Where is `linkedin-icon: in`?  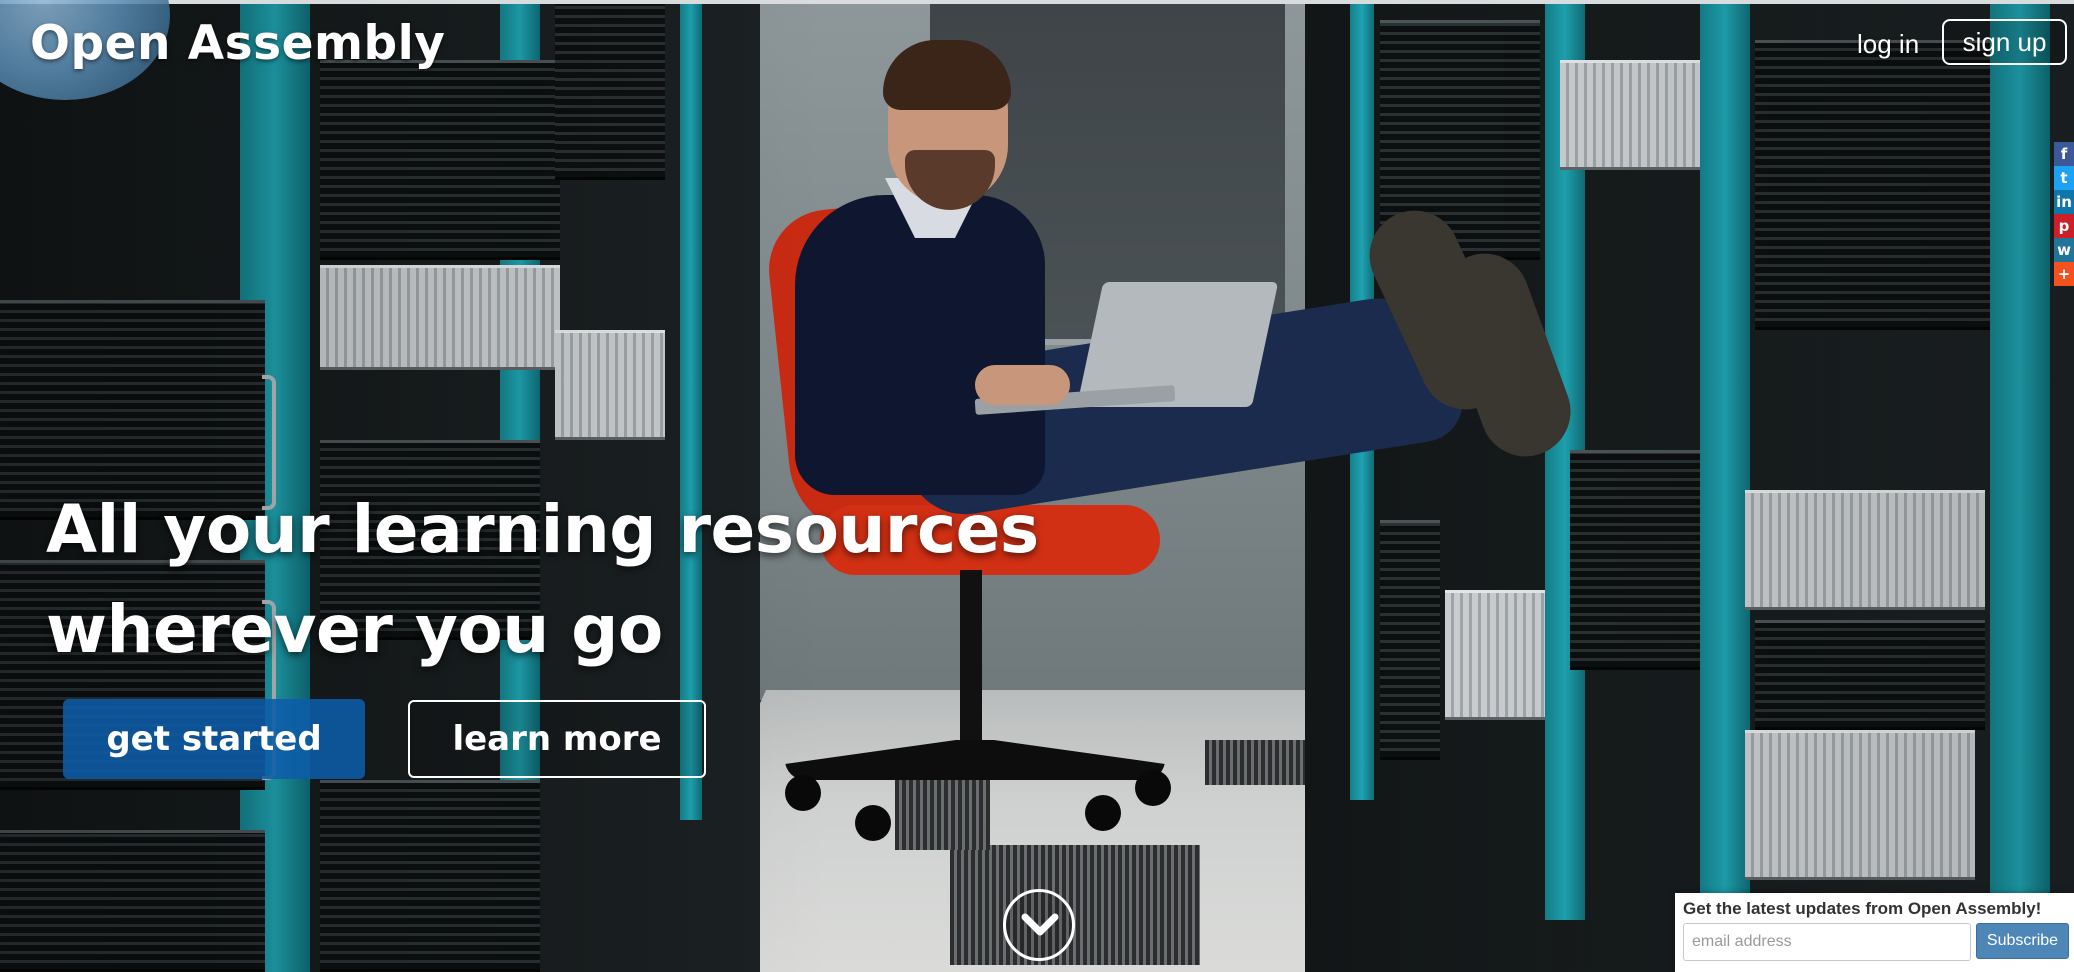
linkedin-icon: in is located at coordinates (2064, 202).